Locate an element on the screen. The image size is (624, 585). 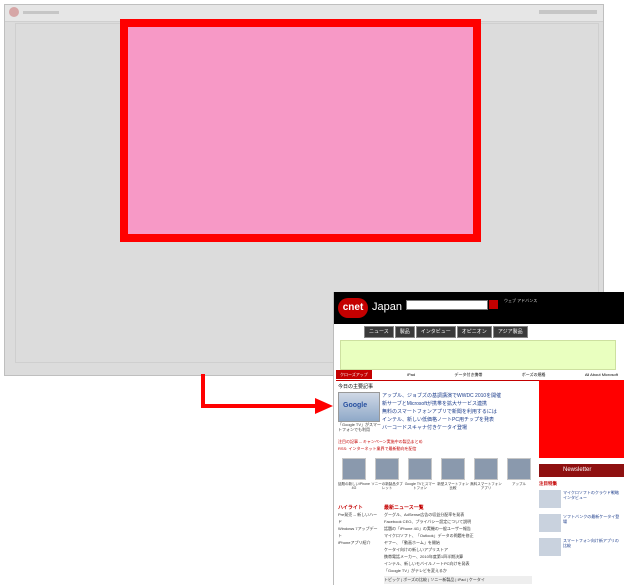
news-item: インテル、新しい低価格ノートPC用チップを発表 is located at coordinates (457, 420).